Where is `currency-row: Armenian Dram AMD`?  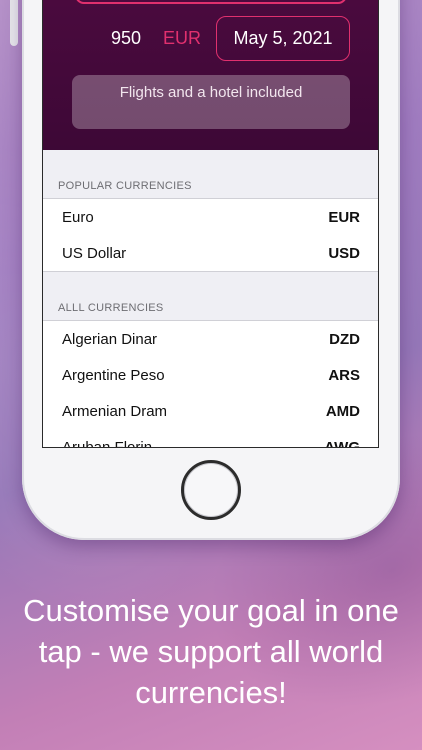
currency-row: Armenian Dram AMD is located at coordinates (210, 411).